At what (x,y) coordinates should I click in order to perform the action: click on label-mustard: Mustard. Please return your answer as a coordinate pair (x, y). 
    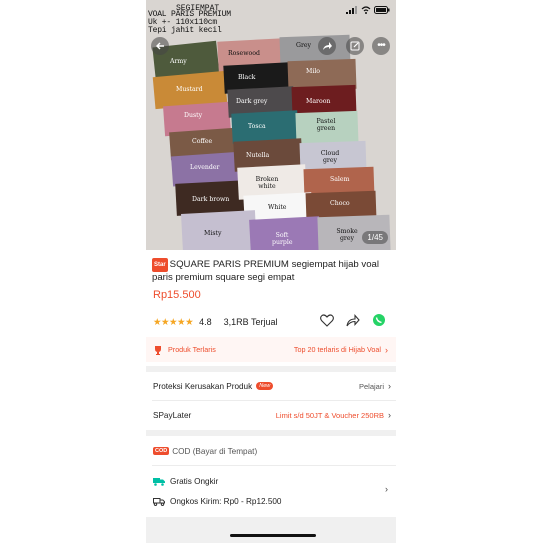
    Looking at the image, I should click on (189, 89).